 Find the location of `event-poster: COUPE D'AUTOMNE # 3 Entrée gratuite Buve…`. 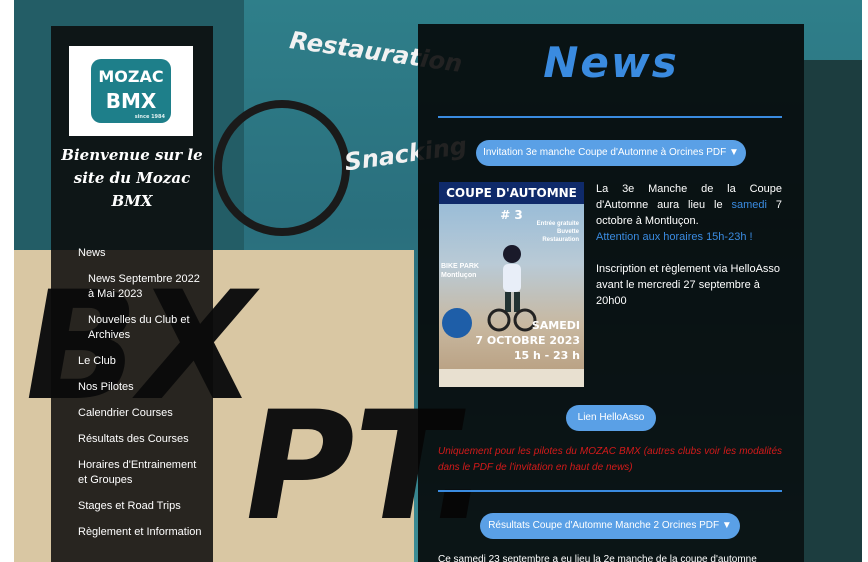

event-poster: COUPE D'AUTOMNE # 3 Entrée gratuite Buve… is located at coordinates (511, 284).